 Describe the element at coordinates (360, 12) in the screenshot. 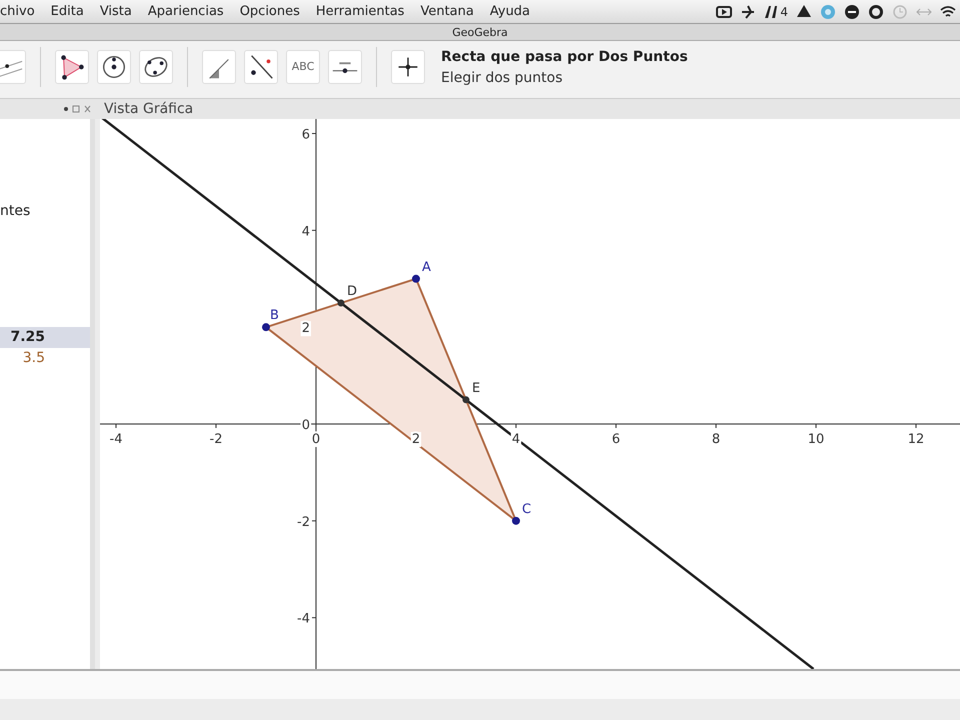

I see `menu-item: Herramientas` at that location.